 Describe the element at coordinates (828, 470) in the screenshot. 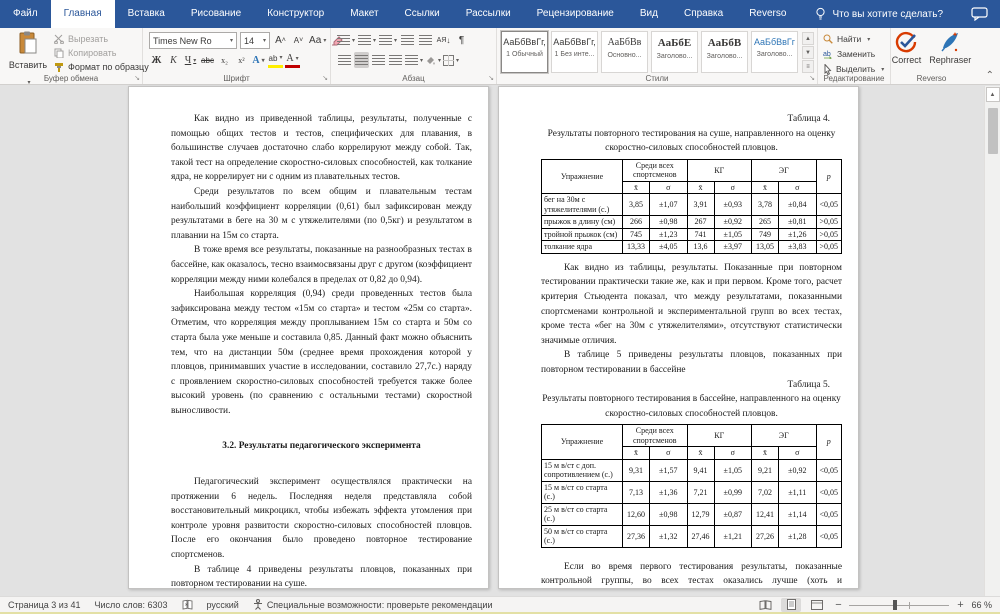

I see `table-cell: <0,05` at that location.